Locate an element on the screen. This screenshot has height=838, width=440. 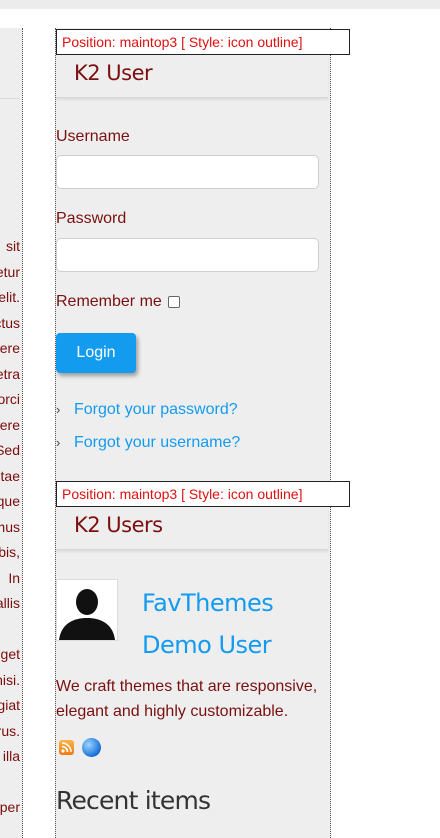
left-fragment: rus. is located at coordinates (10, 730).